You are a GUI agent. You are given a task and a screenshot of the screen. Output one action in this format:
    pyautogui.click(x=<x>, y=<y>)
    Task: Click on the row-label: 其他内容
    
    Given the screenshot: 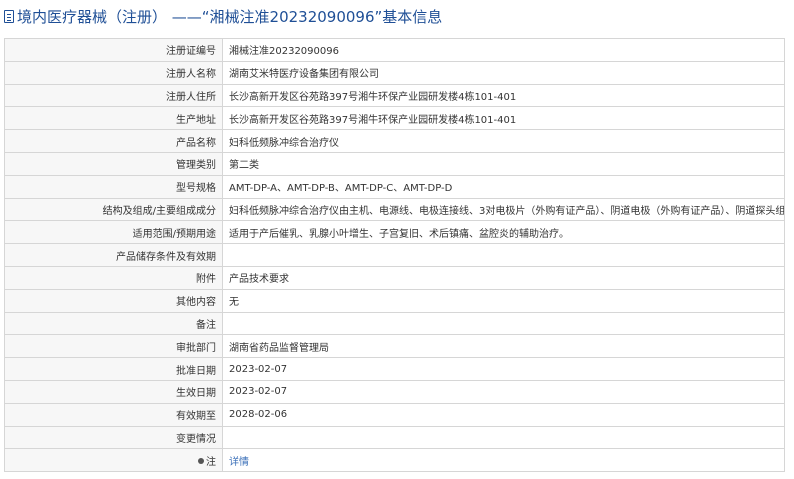 What is the action you would take?
    pyautogui.click(x=113, y=300)
    